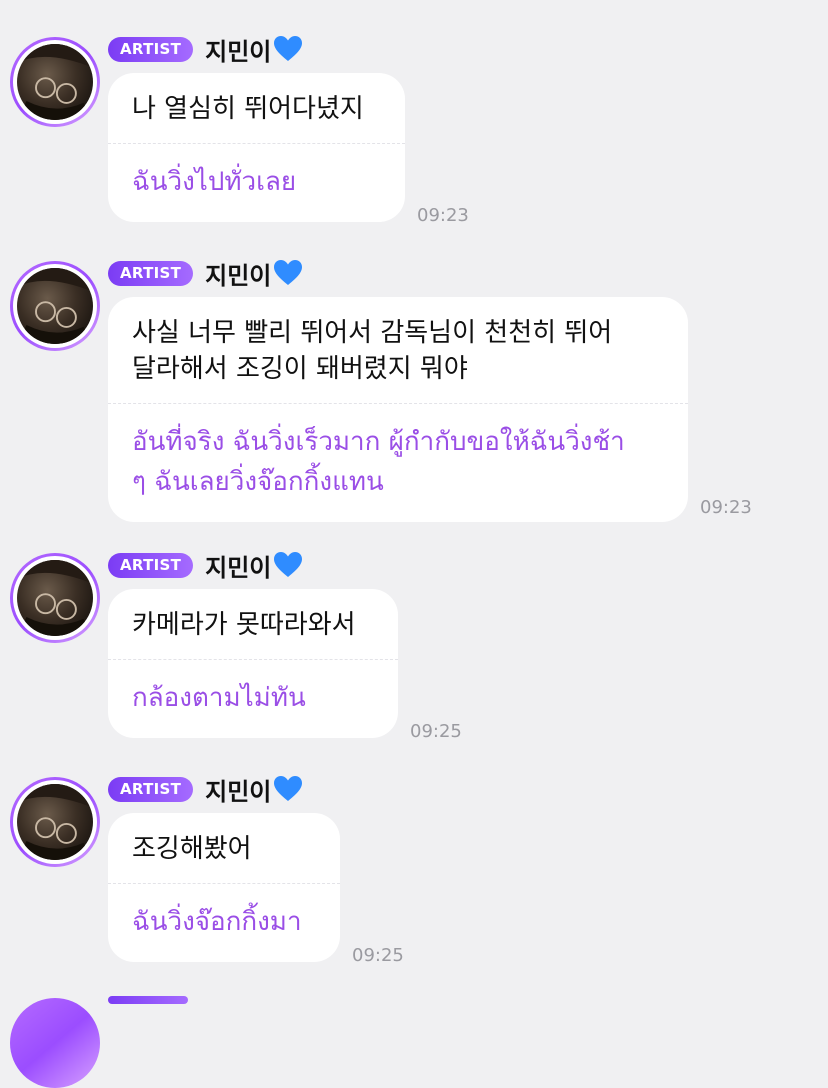 This screenshot has width=828, height=1088. I want to click on message-text-original: 나 열심히 뛰어다녔지, so click(248, 109).